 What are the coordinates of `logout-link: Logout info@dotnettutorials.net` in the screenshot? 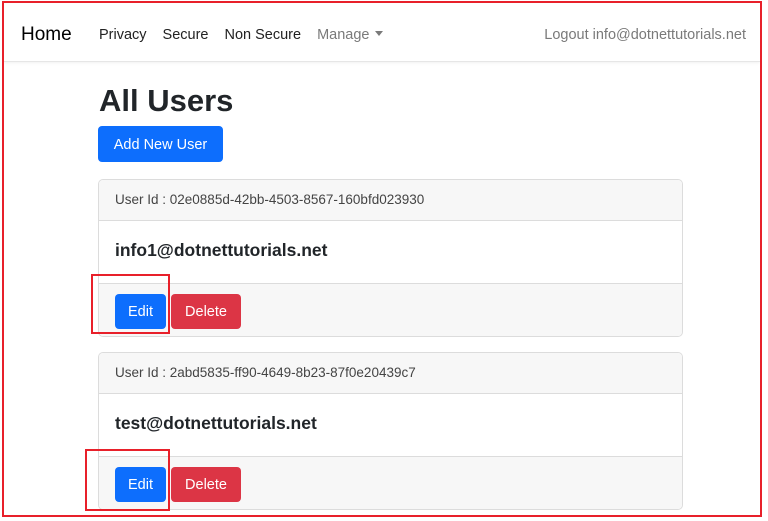 It's located at (645, 35).